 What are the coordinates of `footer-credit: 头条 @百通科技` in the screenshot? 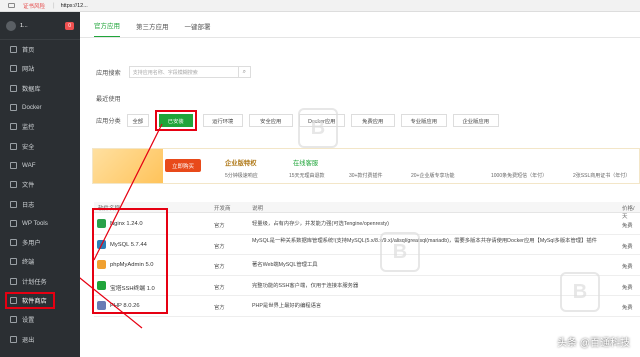 It's located at (593, 343).